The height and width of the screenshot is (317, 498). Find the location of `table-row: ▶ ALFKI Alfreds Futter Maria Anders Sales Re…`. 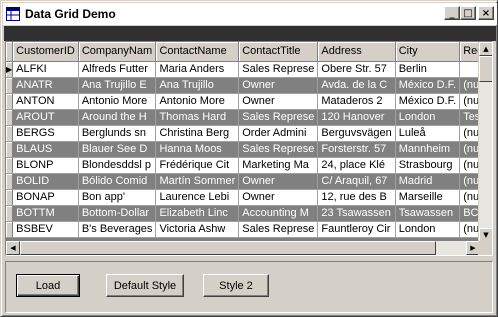

table-row: ▶ ALFKI Alfreds Futter Maria Anders Sales Re… is located at coordinates (243, 69).